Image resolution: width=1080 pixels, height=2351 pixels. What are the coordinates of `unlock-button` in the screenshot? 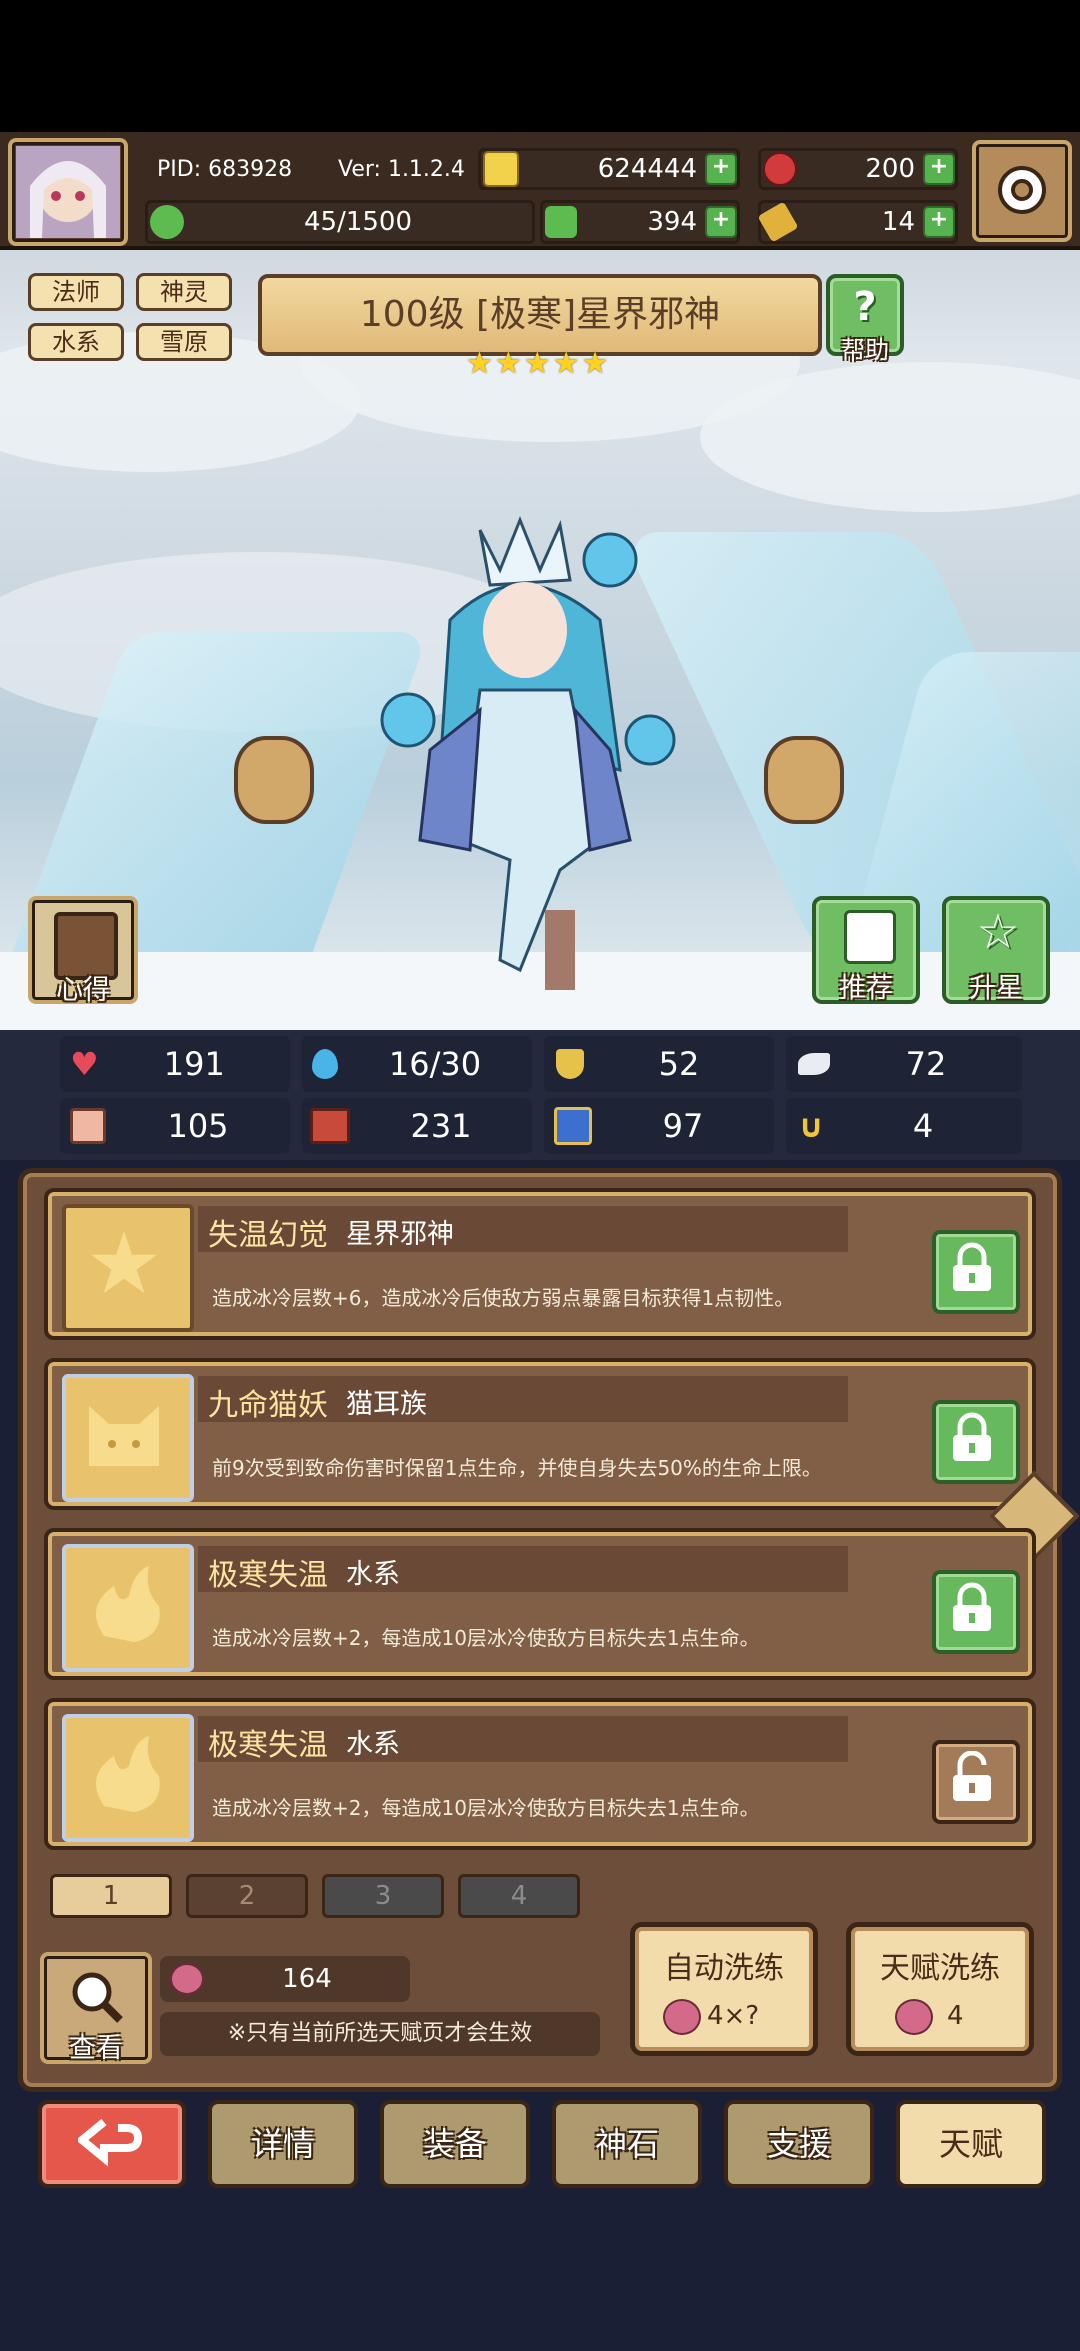 It's located at (976, 1782).